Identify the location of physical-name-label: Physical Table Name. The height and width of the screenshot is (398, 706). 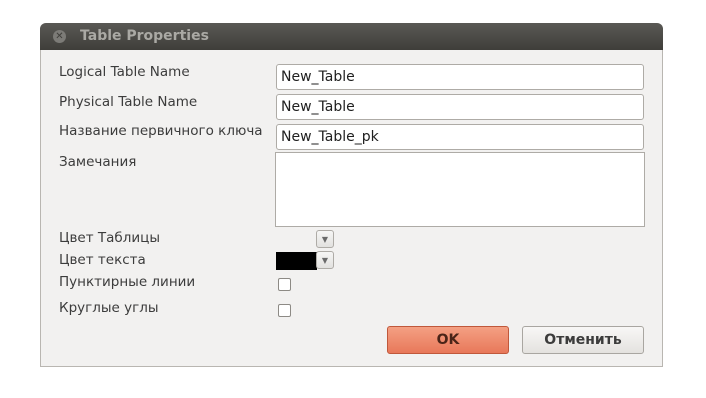
(128, 102).